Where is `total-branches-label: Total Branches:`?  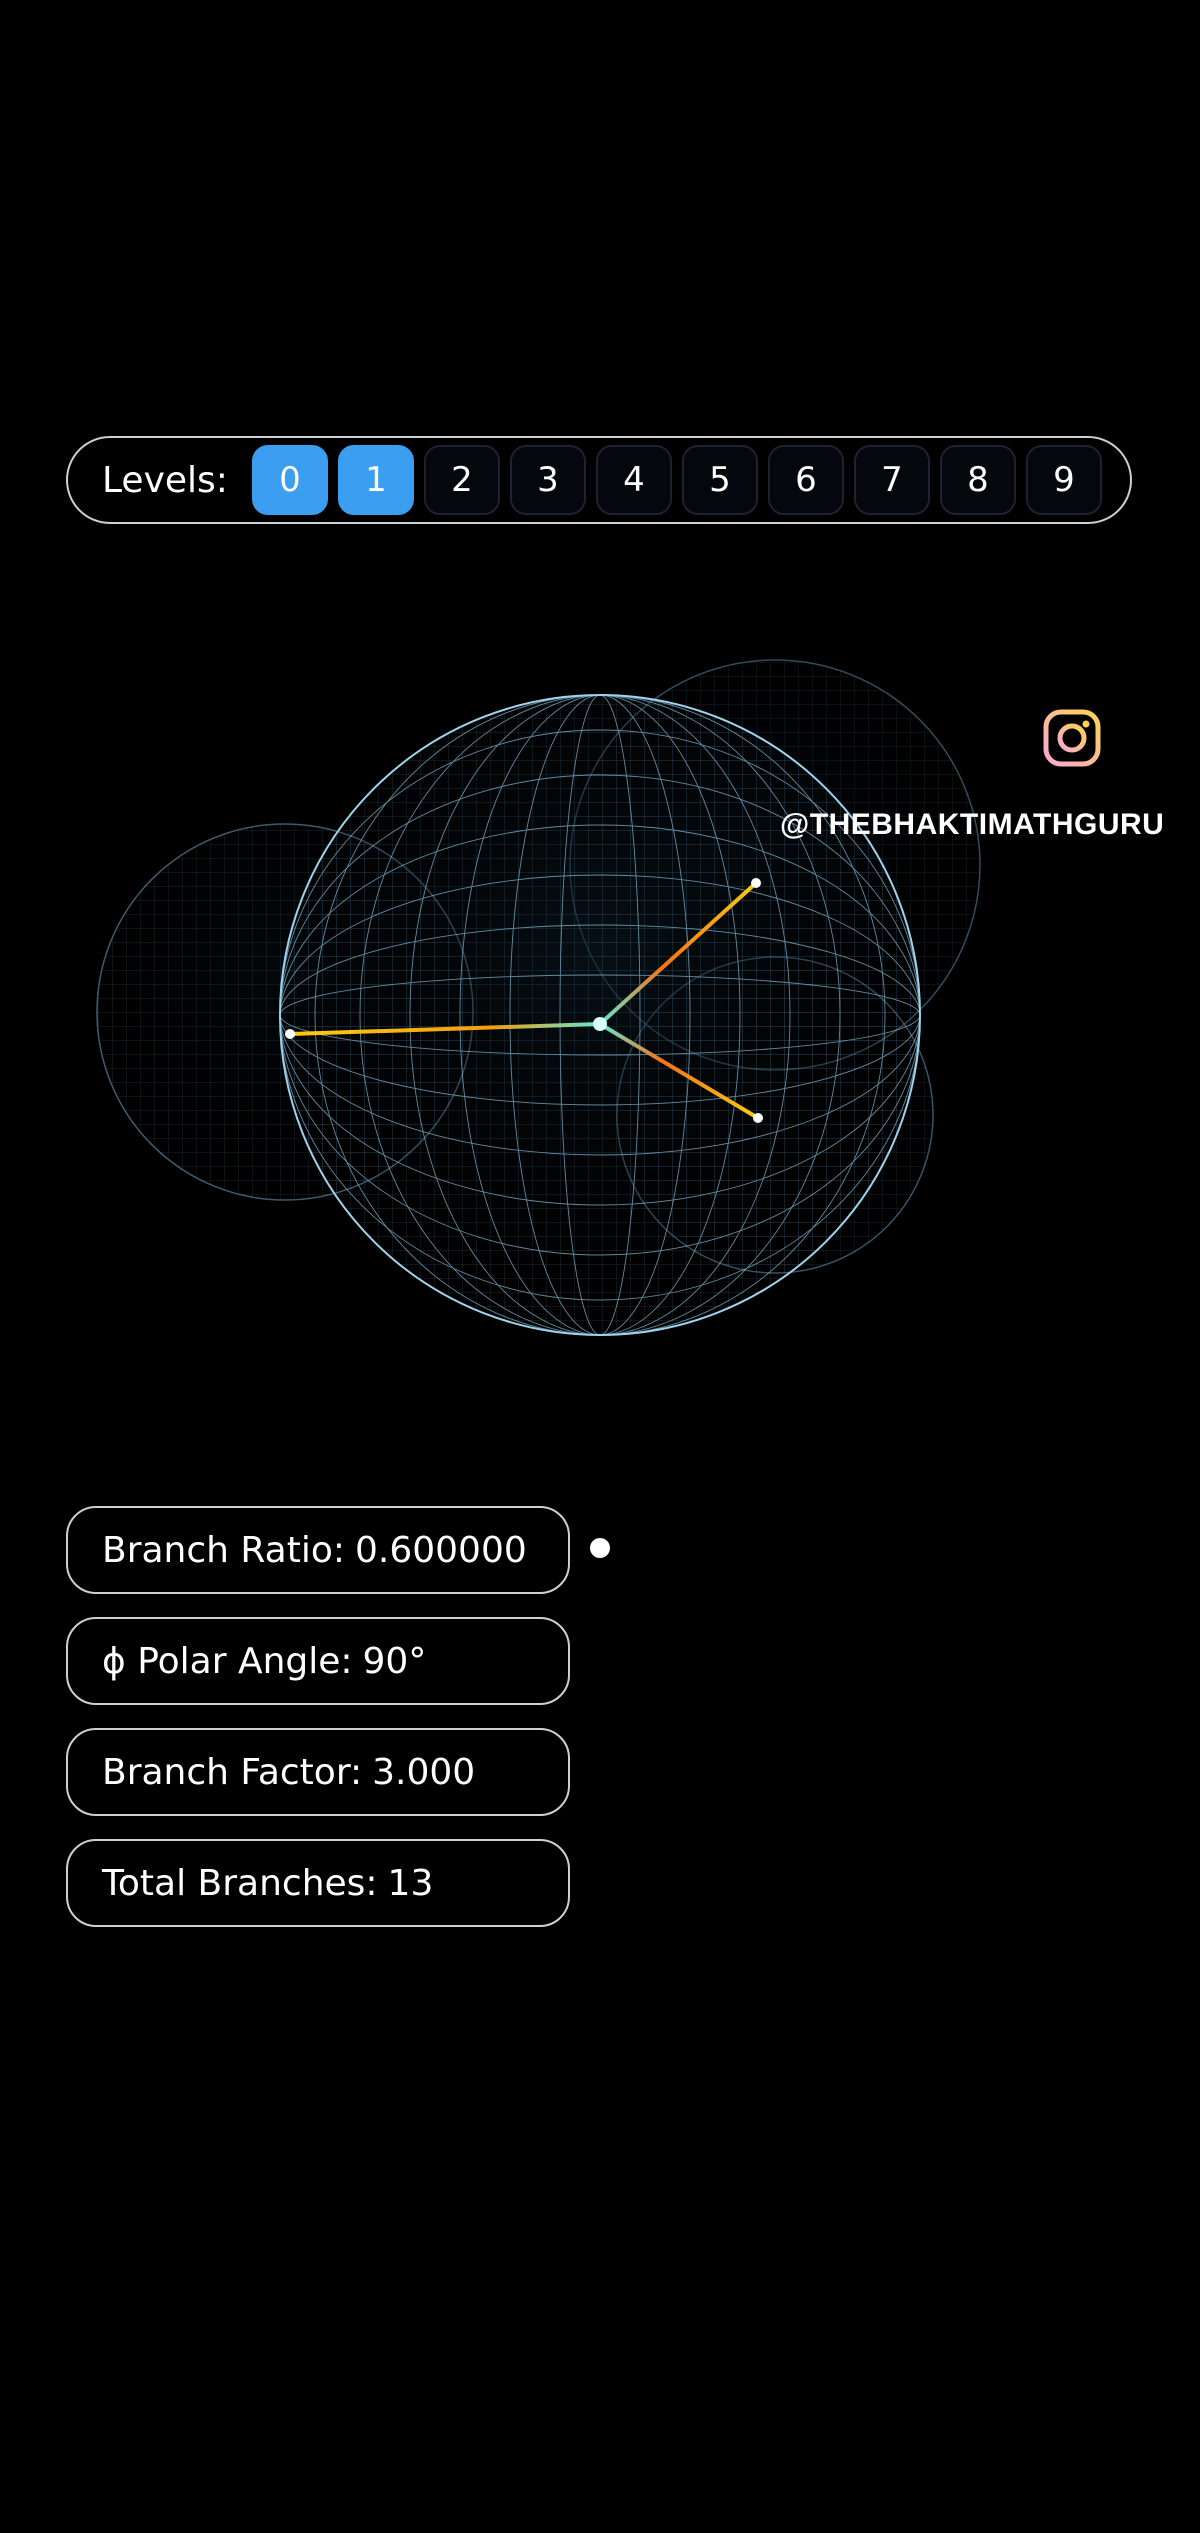 total-branches-label: Total Branches: is located at coordinates (240, 1883).